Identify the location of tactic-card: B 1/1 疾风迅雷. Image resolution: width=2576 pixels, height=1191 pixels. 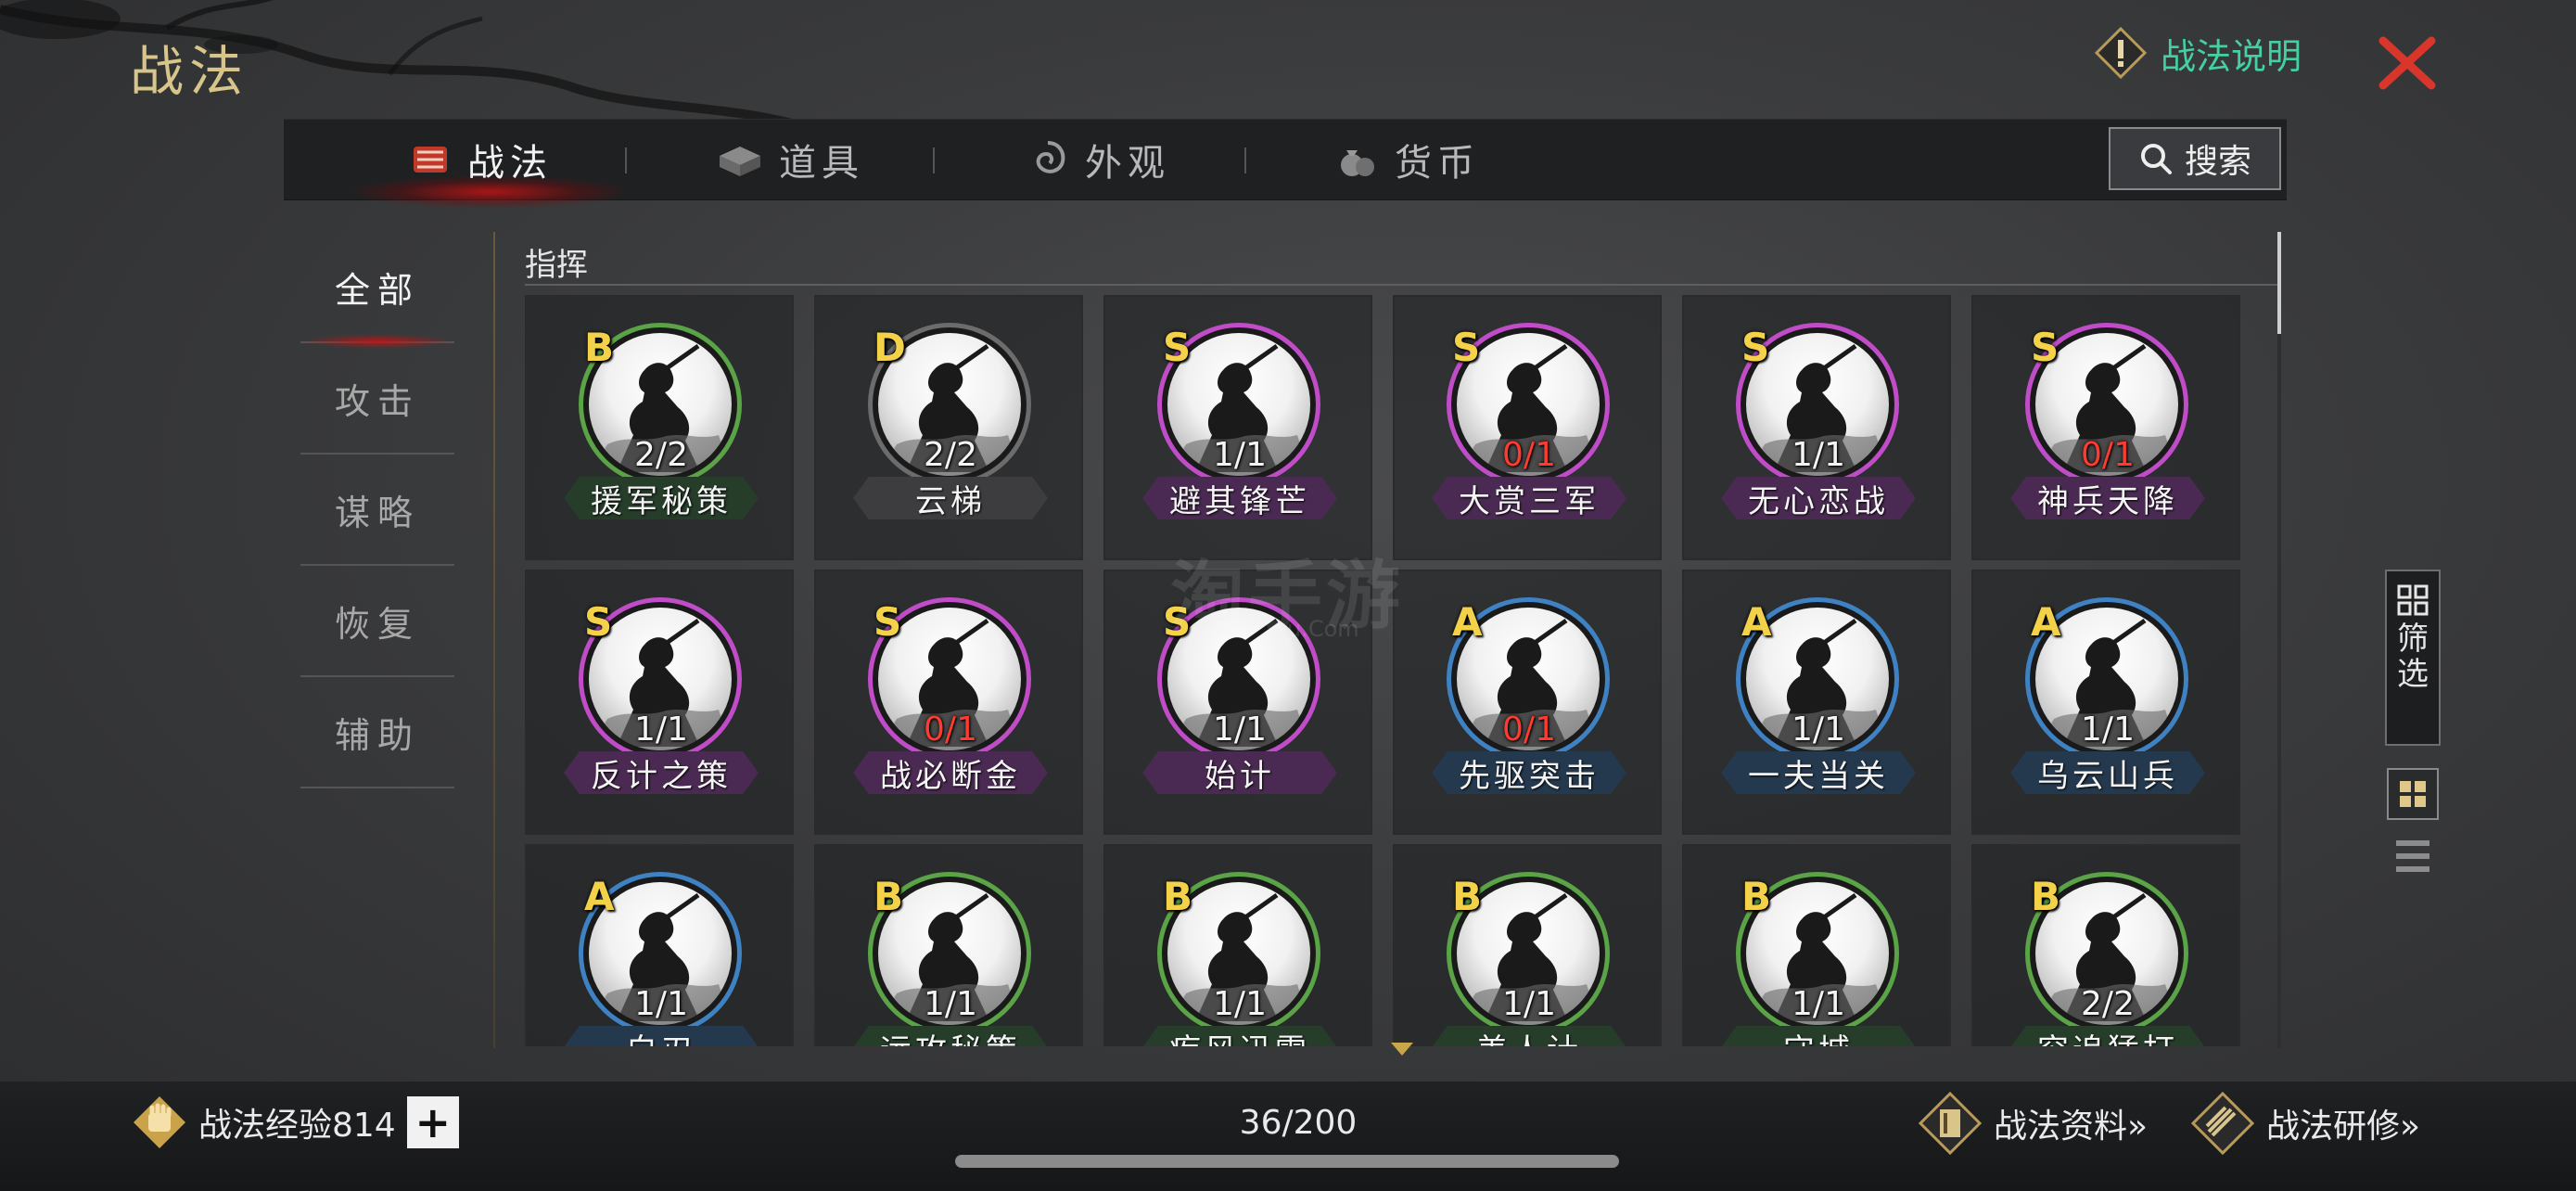
(1237, 945).